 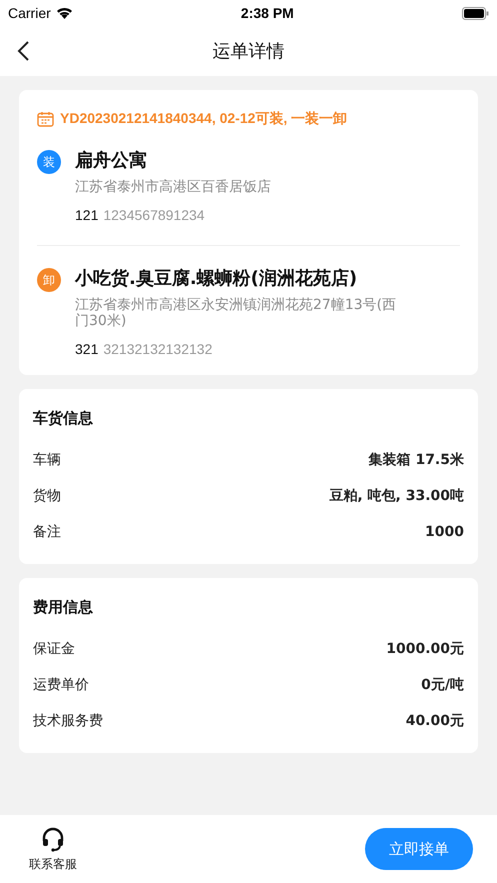 I want to click on section-title: 费用信息, so click(x=63, y=608).